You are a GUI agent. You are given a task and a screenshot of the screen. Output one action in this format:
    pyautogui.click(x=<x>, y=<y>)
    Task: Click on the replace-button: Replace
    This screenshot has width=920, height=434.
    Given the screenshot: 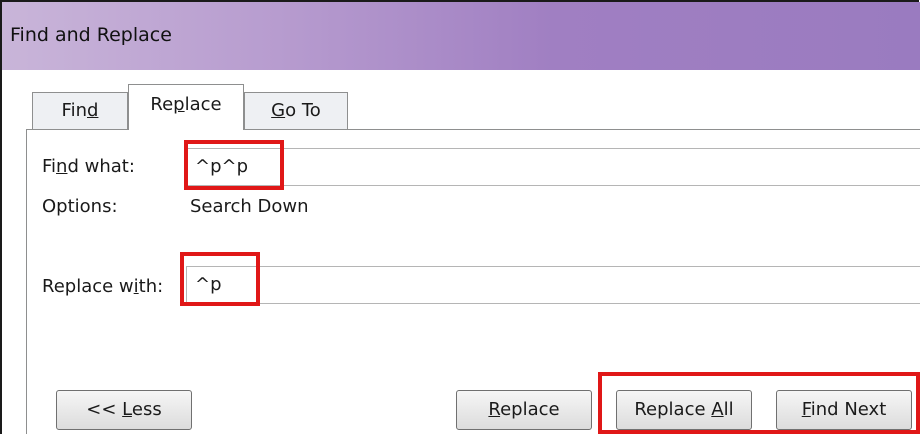 What is the action you would take?
    pyautogui.click(x=524, y=410)
    